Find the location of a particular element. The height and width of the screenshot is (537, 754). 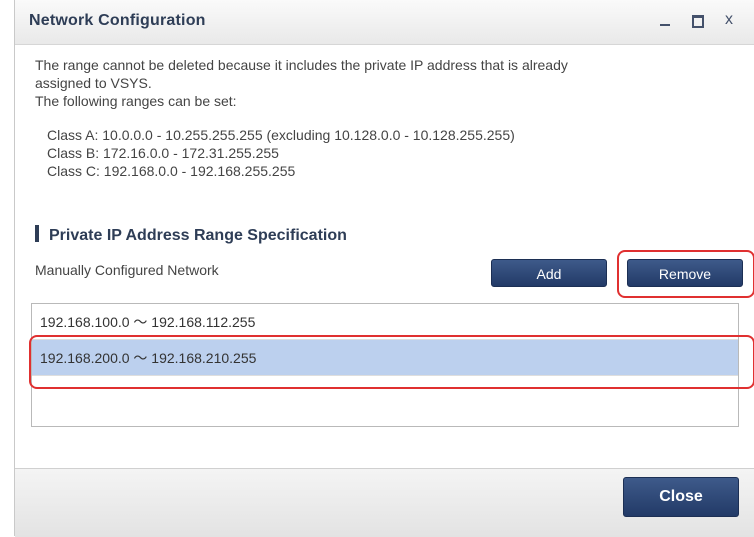

selected-row-highlight is located at coordinates (391, 362).